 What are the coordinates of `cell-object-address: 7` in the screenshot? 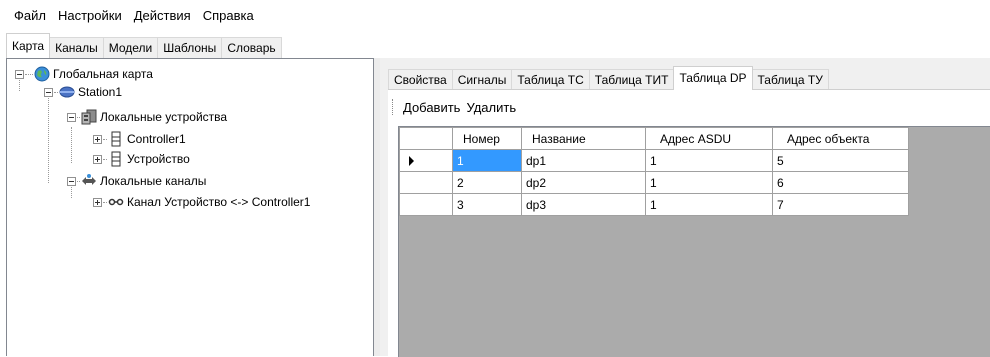 It's located at (840, 204).